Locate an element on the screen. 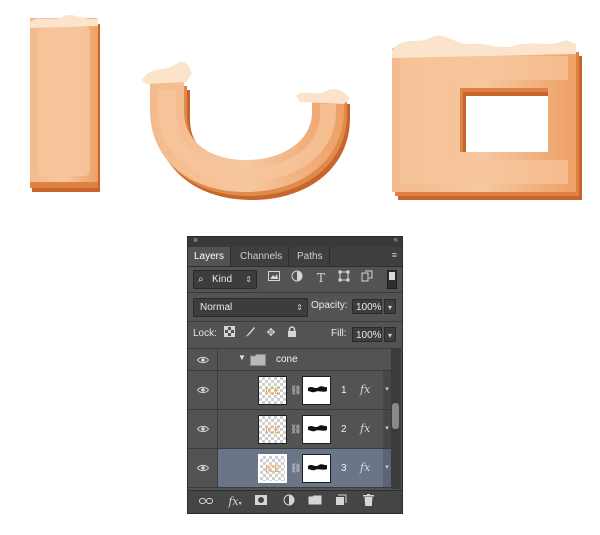  lock-position-icon: ✥ is located at coordinates (271, 333).